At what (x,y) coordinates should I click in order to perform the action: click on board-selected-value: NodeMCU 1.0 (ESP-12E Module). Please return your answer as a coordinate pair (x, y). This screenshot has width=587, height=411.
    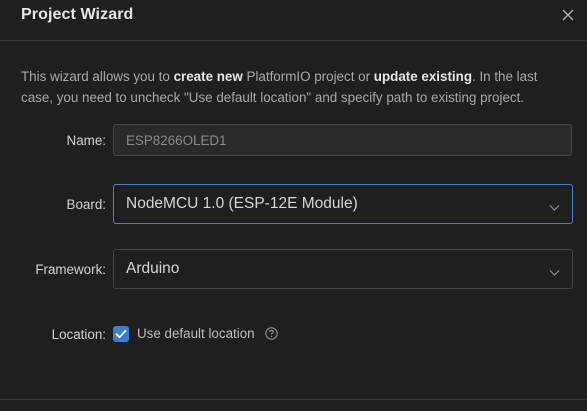
    Looking at the image, I should click on (242, 203).